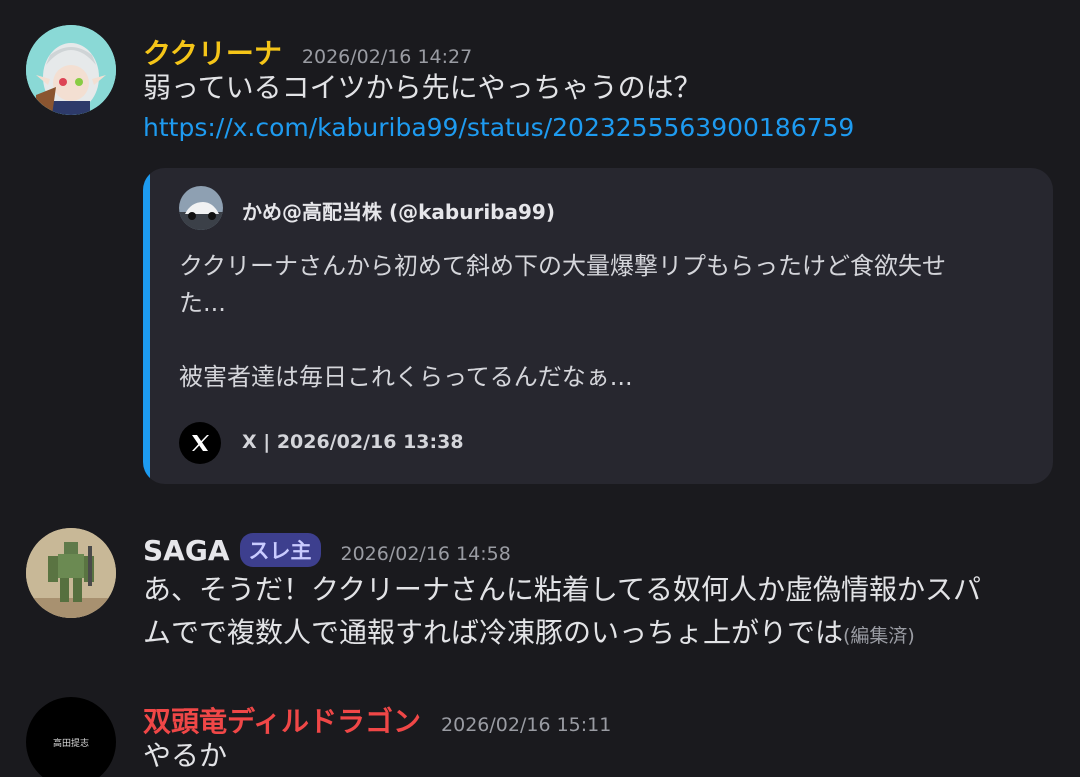 The image size is (1080, 777). Describe the element at coordinates (879, 636) in the screenshot. I see `edited-label: (編集済)` at that location.